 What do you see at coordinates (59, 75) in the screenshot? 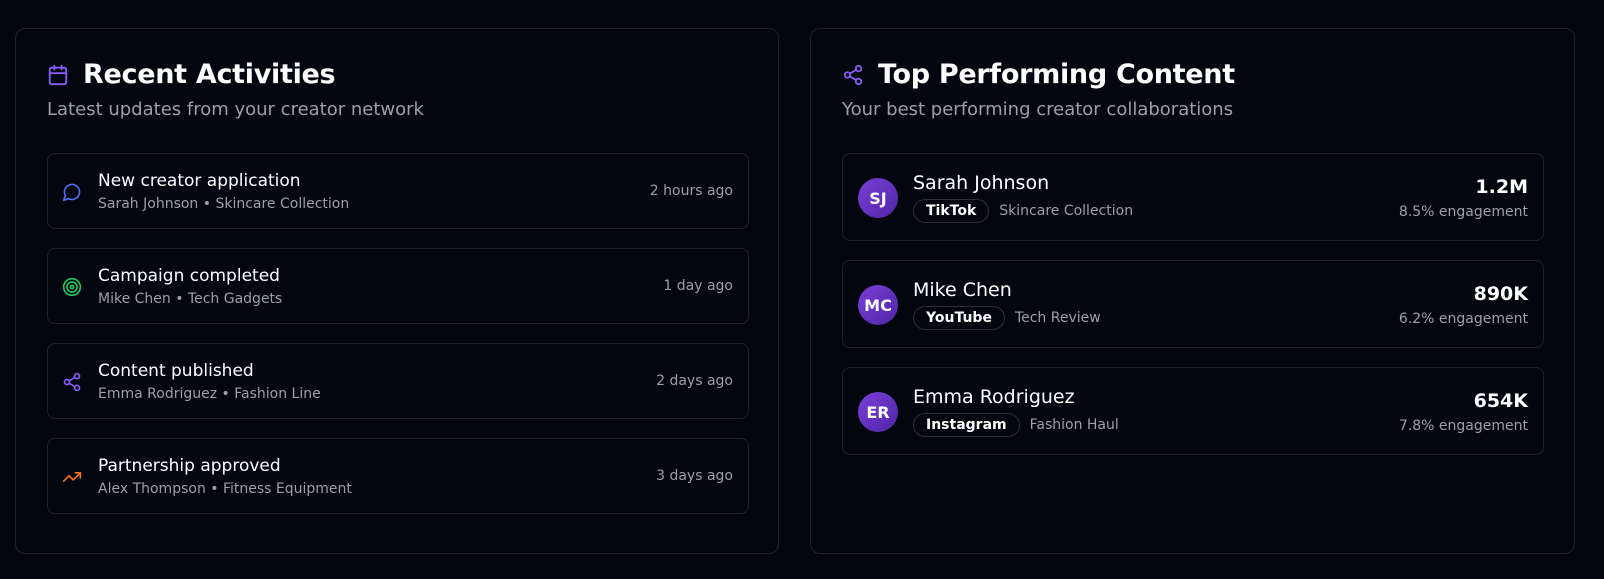
I see `calendar-icon` at bounding box center [59, 75].